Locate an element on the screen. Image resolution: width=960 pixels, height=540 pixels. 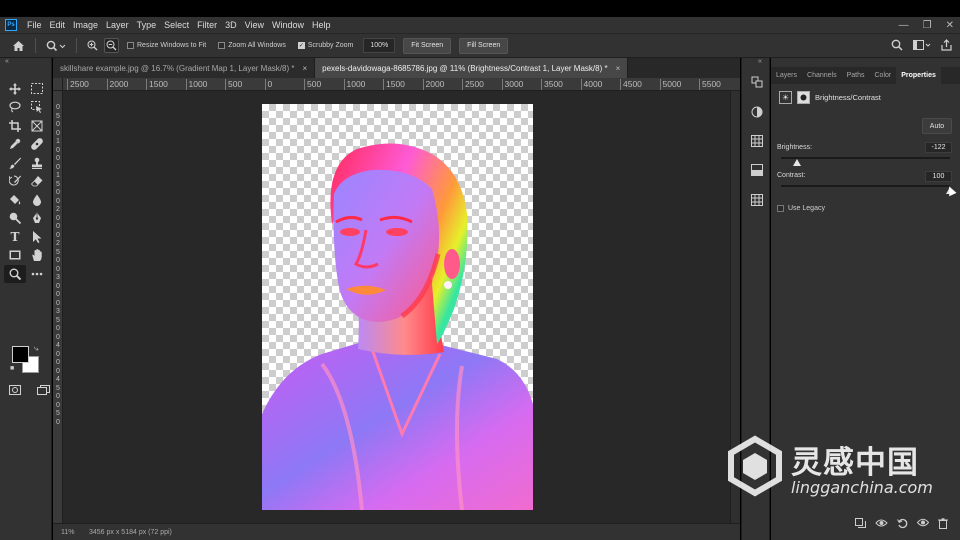
dodge-tool-icon is located at coordinates (15, 219).